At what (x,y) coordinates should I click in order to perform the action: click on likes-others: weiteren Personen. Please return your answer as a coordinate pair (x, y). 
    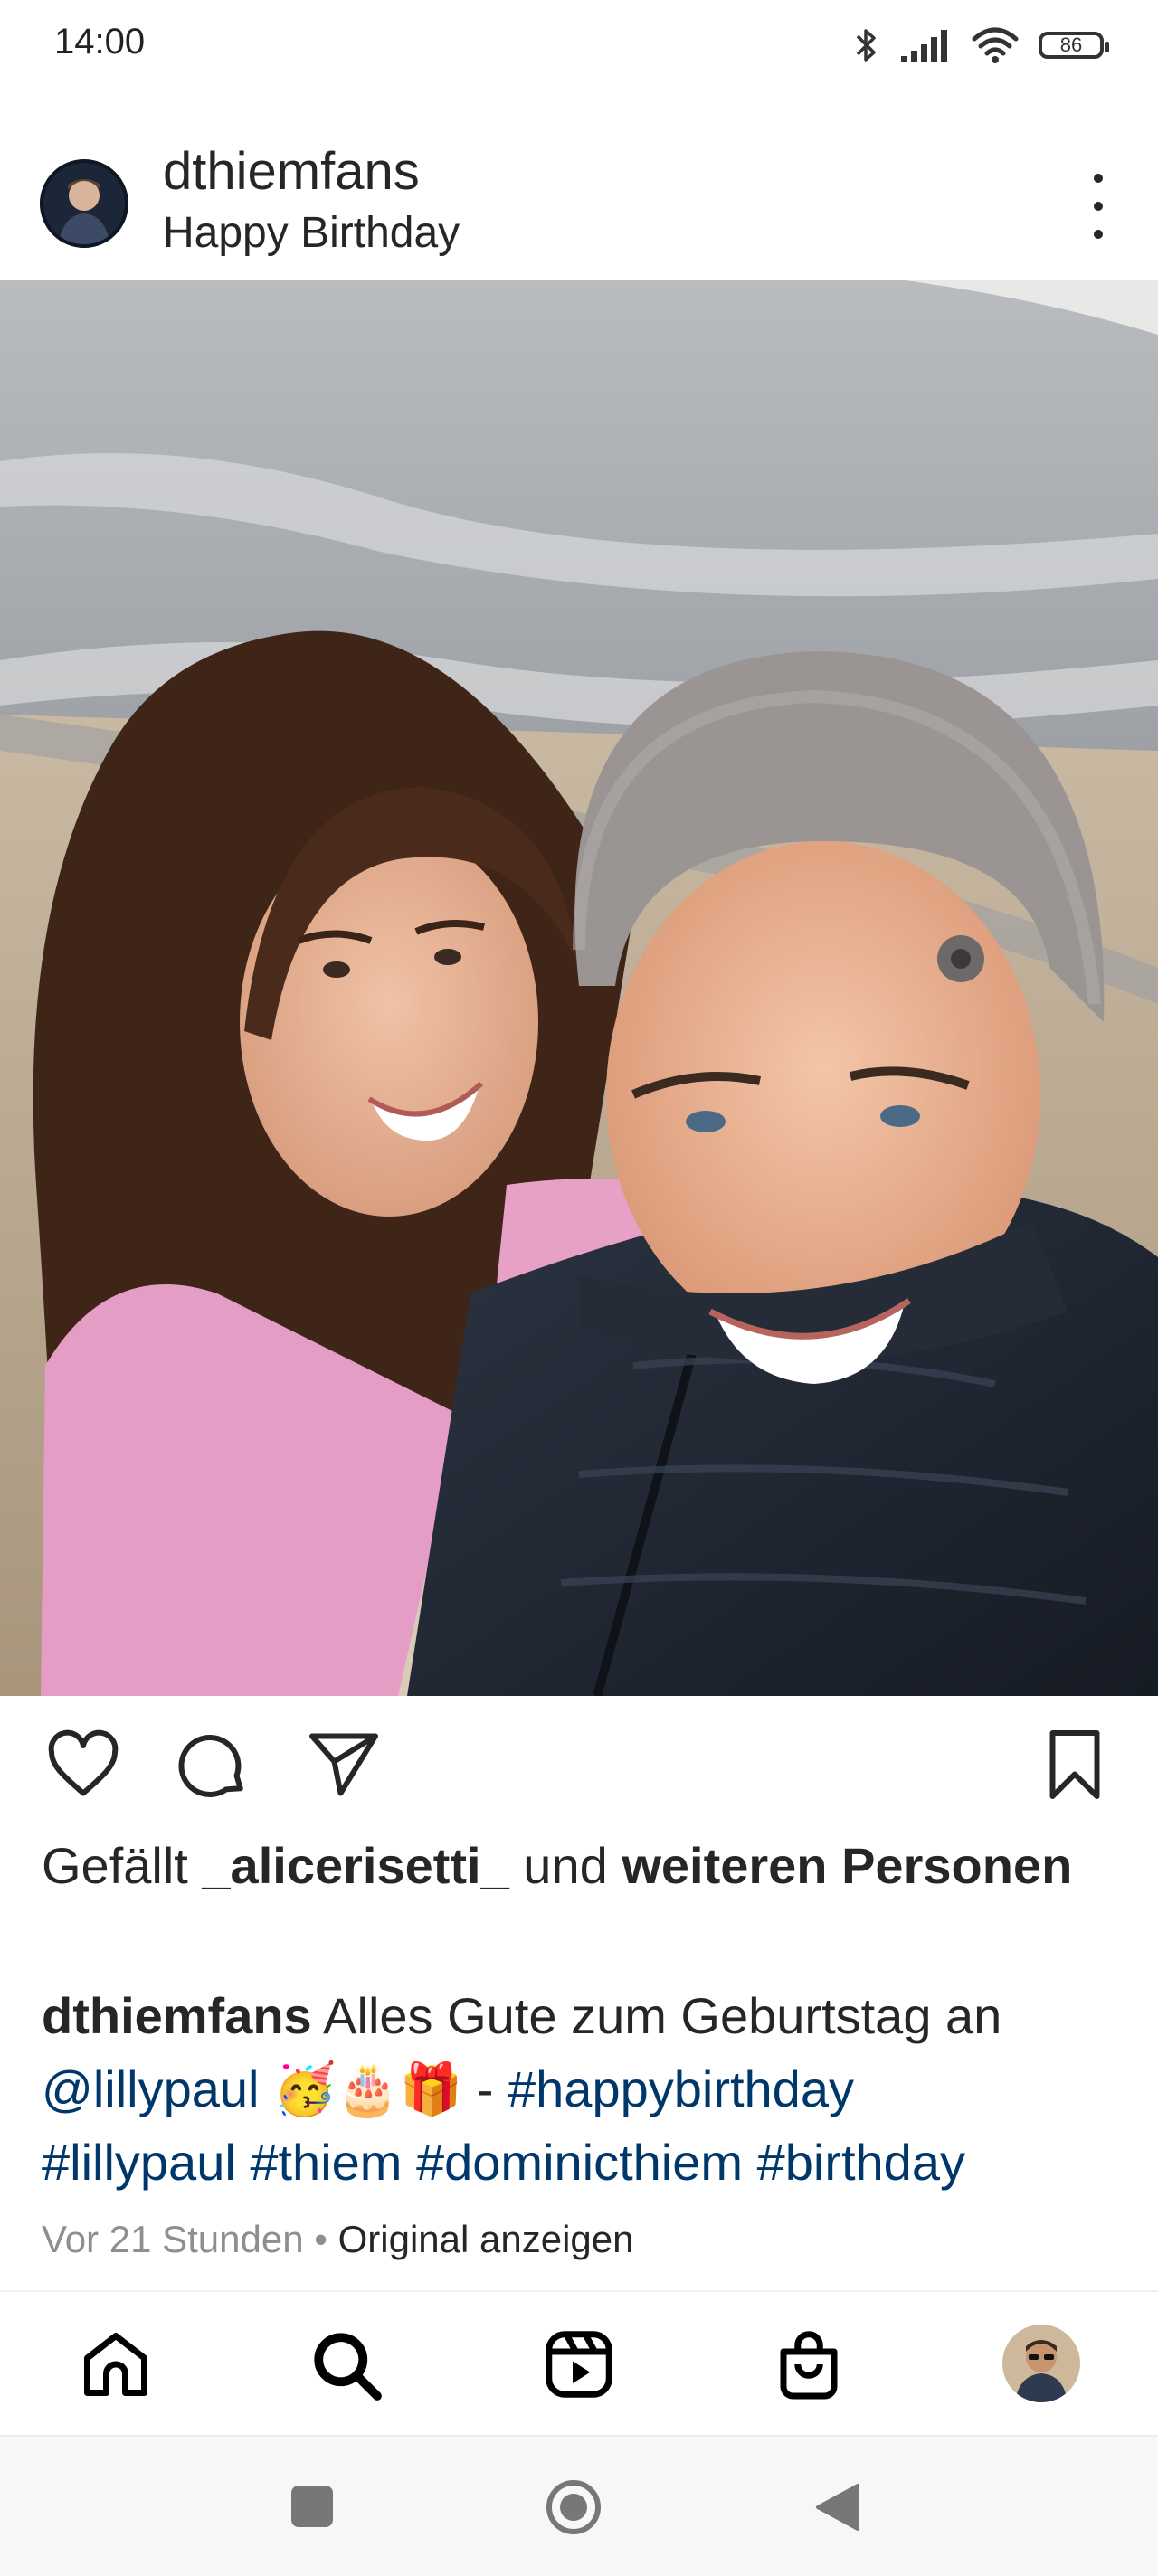
    Looking at the image, I should click on (847, 1866).